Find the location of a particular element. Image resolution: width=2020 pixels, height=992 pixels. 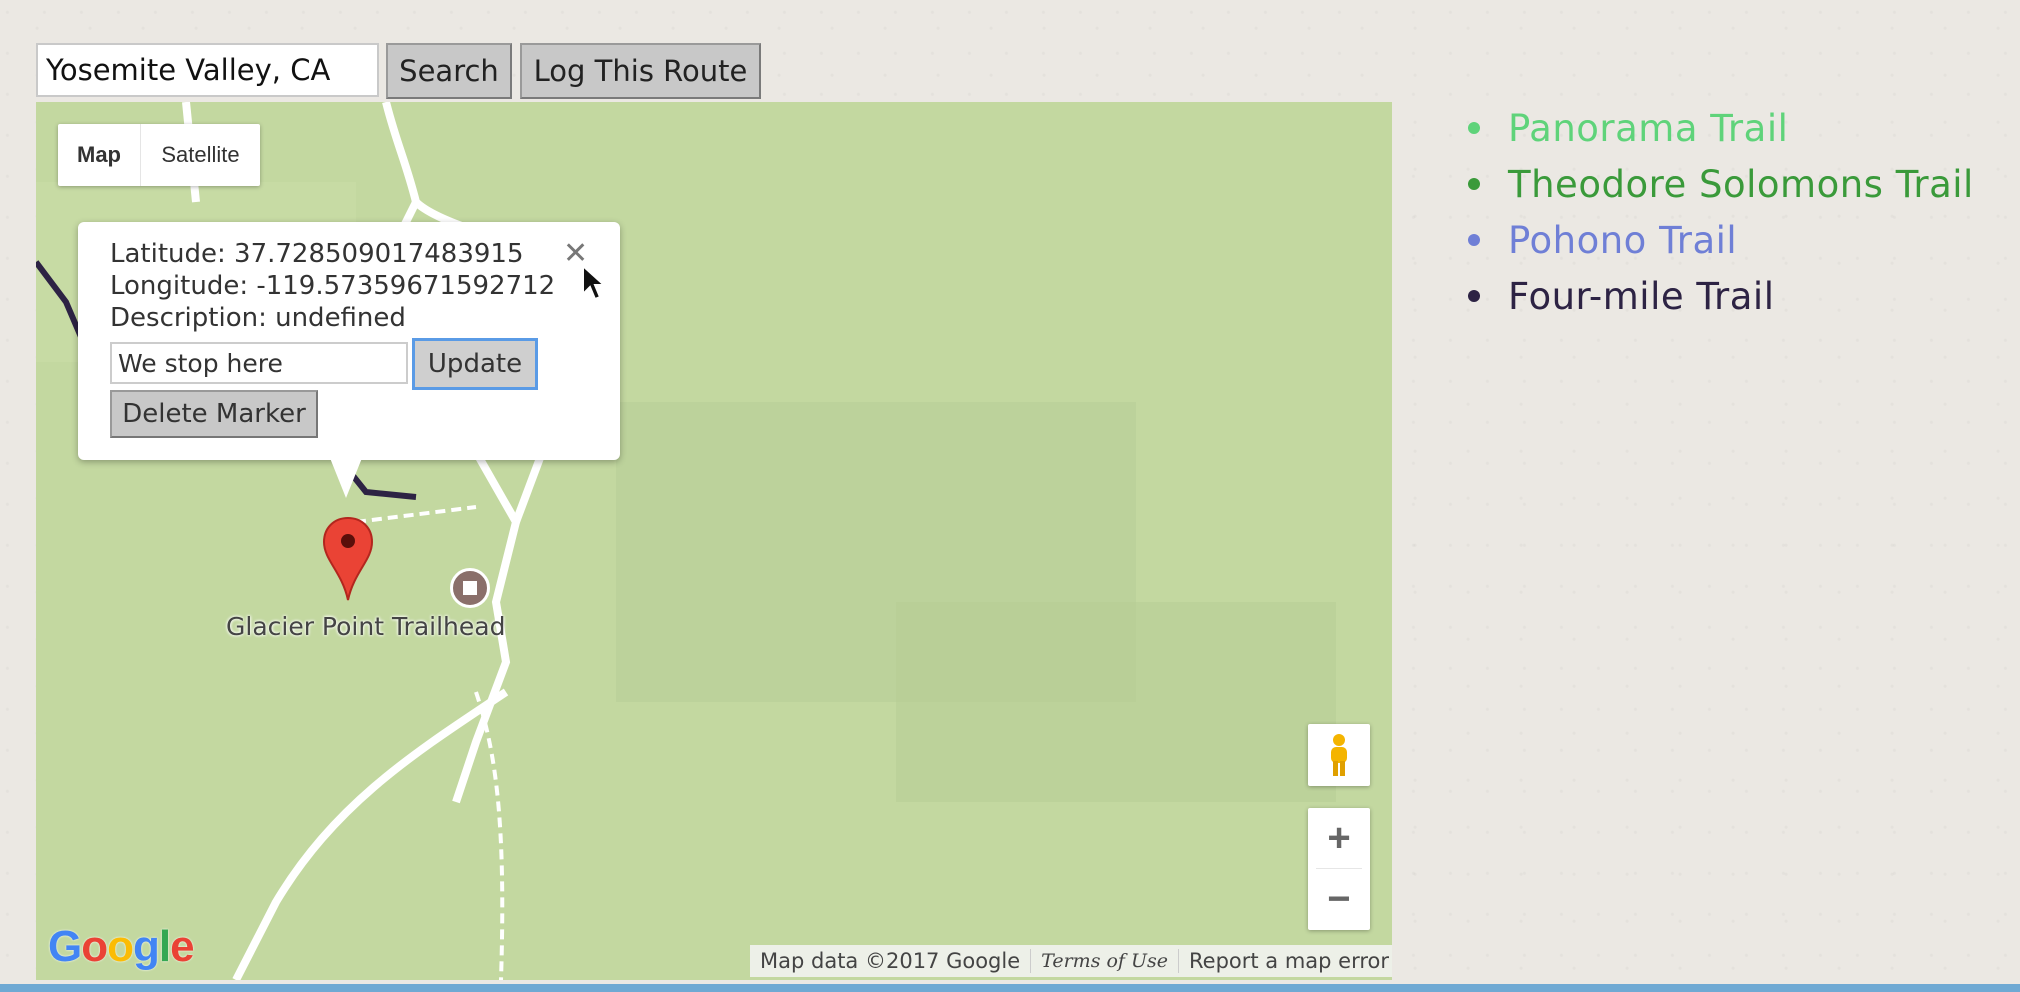

trail-item-pohono: Pohono Trail is located at coordinates (1721, 240).